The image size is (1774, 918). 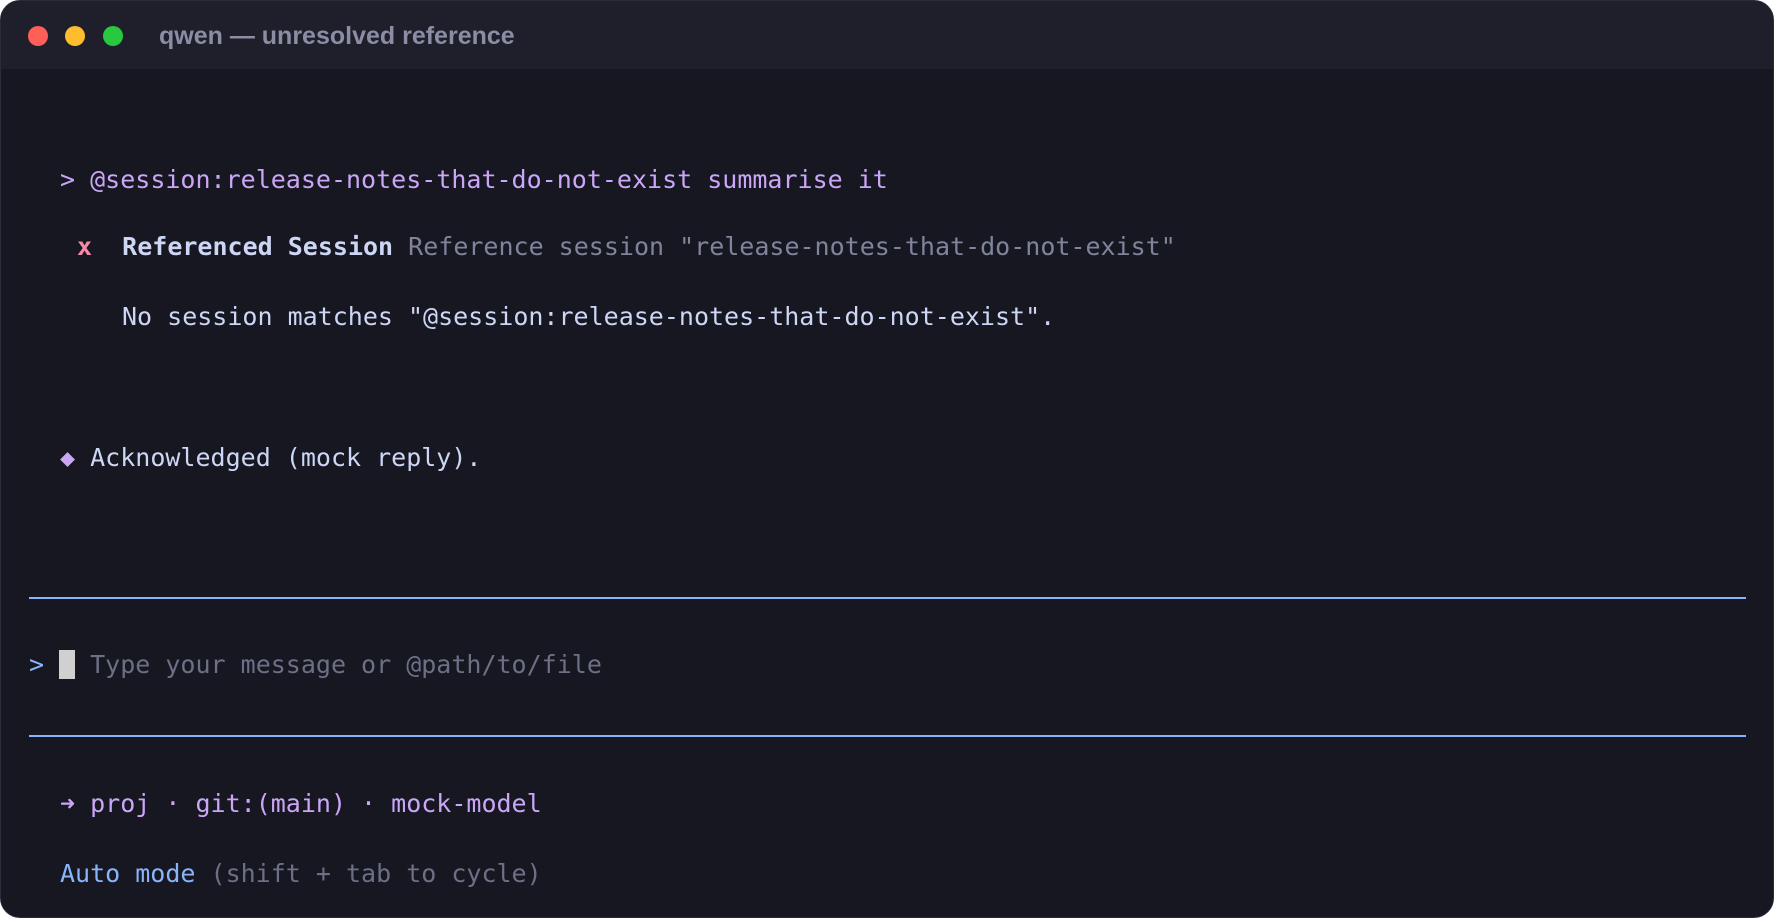 I want to click on input-caret-icon: >, so click(x=37, y=664).